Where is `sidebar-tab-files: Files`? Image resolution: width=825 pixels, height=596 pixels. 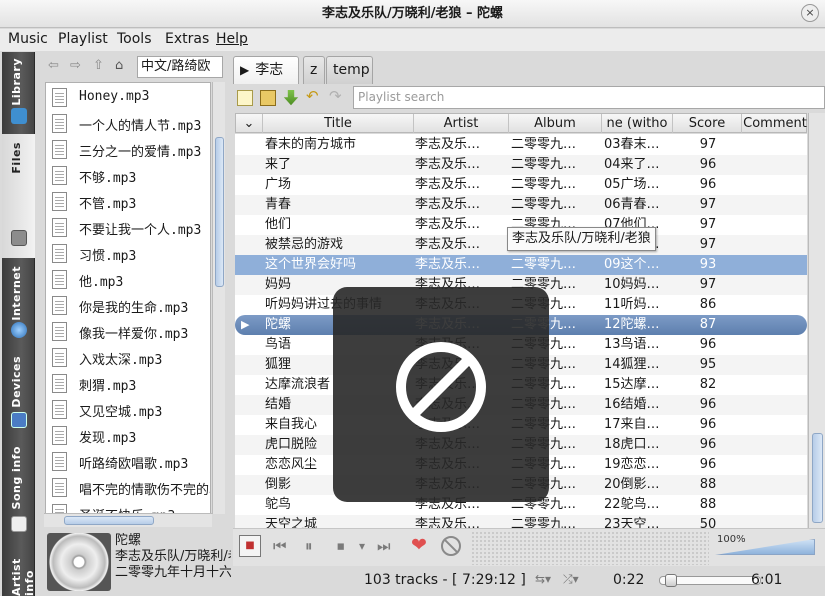 sidebar-tab-files: Files is located at coordinates (18, 196).